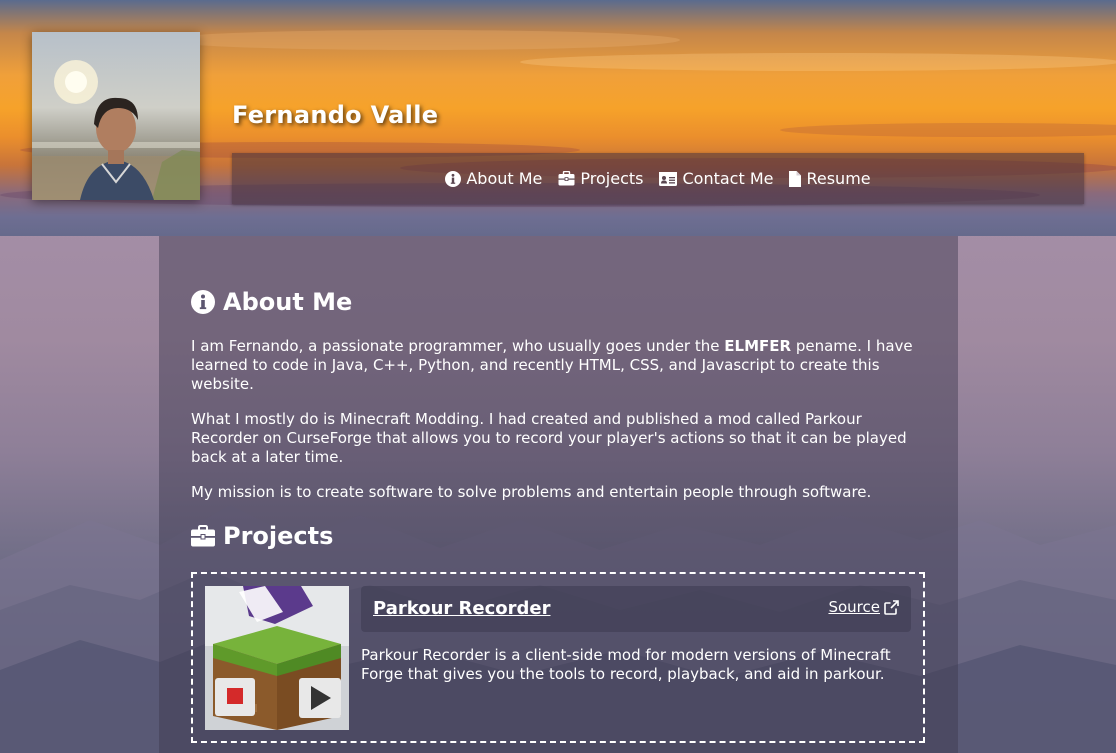 The height and width of the screenshot is (753, 1116). I want to click on about-p1-bold: ELMFER, so click(758, 346).